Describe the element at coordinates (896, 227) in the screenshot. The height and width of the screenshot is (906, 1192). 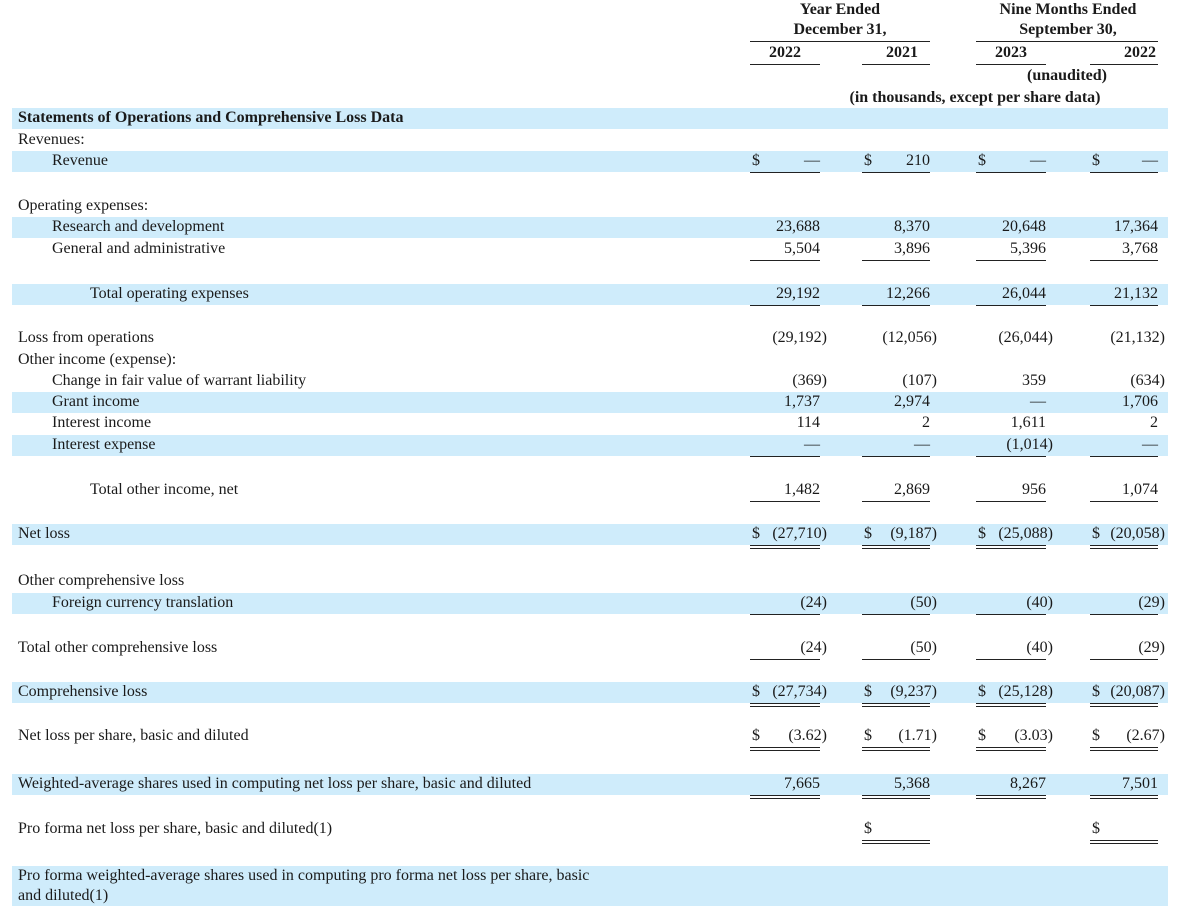
I see `row-5-value-col-2: 8,370` at that location.